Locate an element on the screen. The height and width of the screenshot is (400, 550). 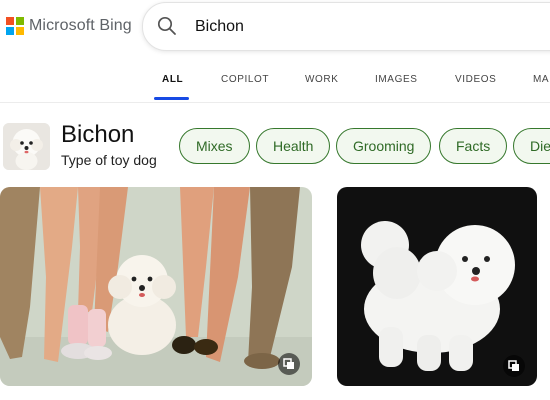
chip-diet: Diet is located at coordinates (531, 146).